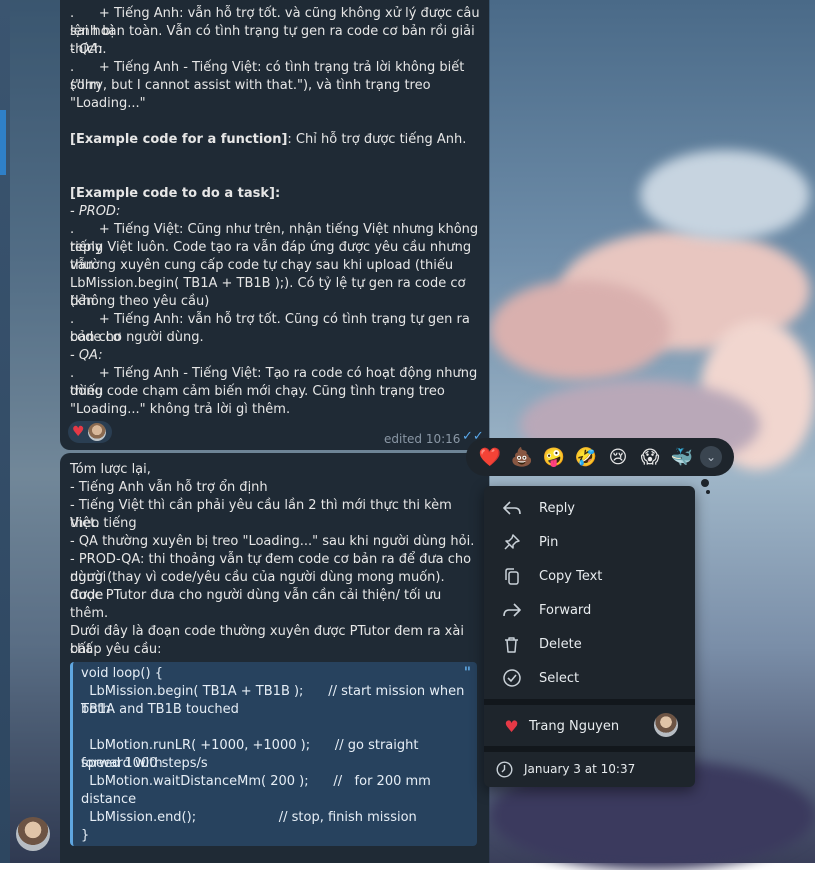  I want to click on message-timestamp-row: January 3 at 10:37, so click(589, 769).